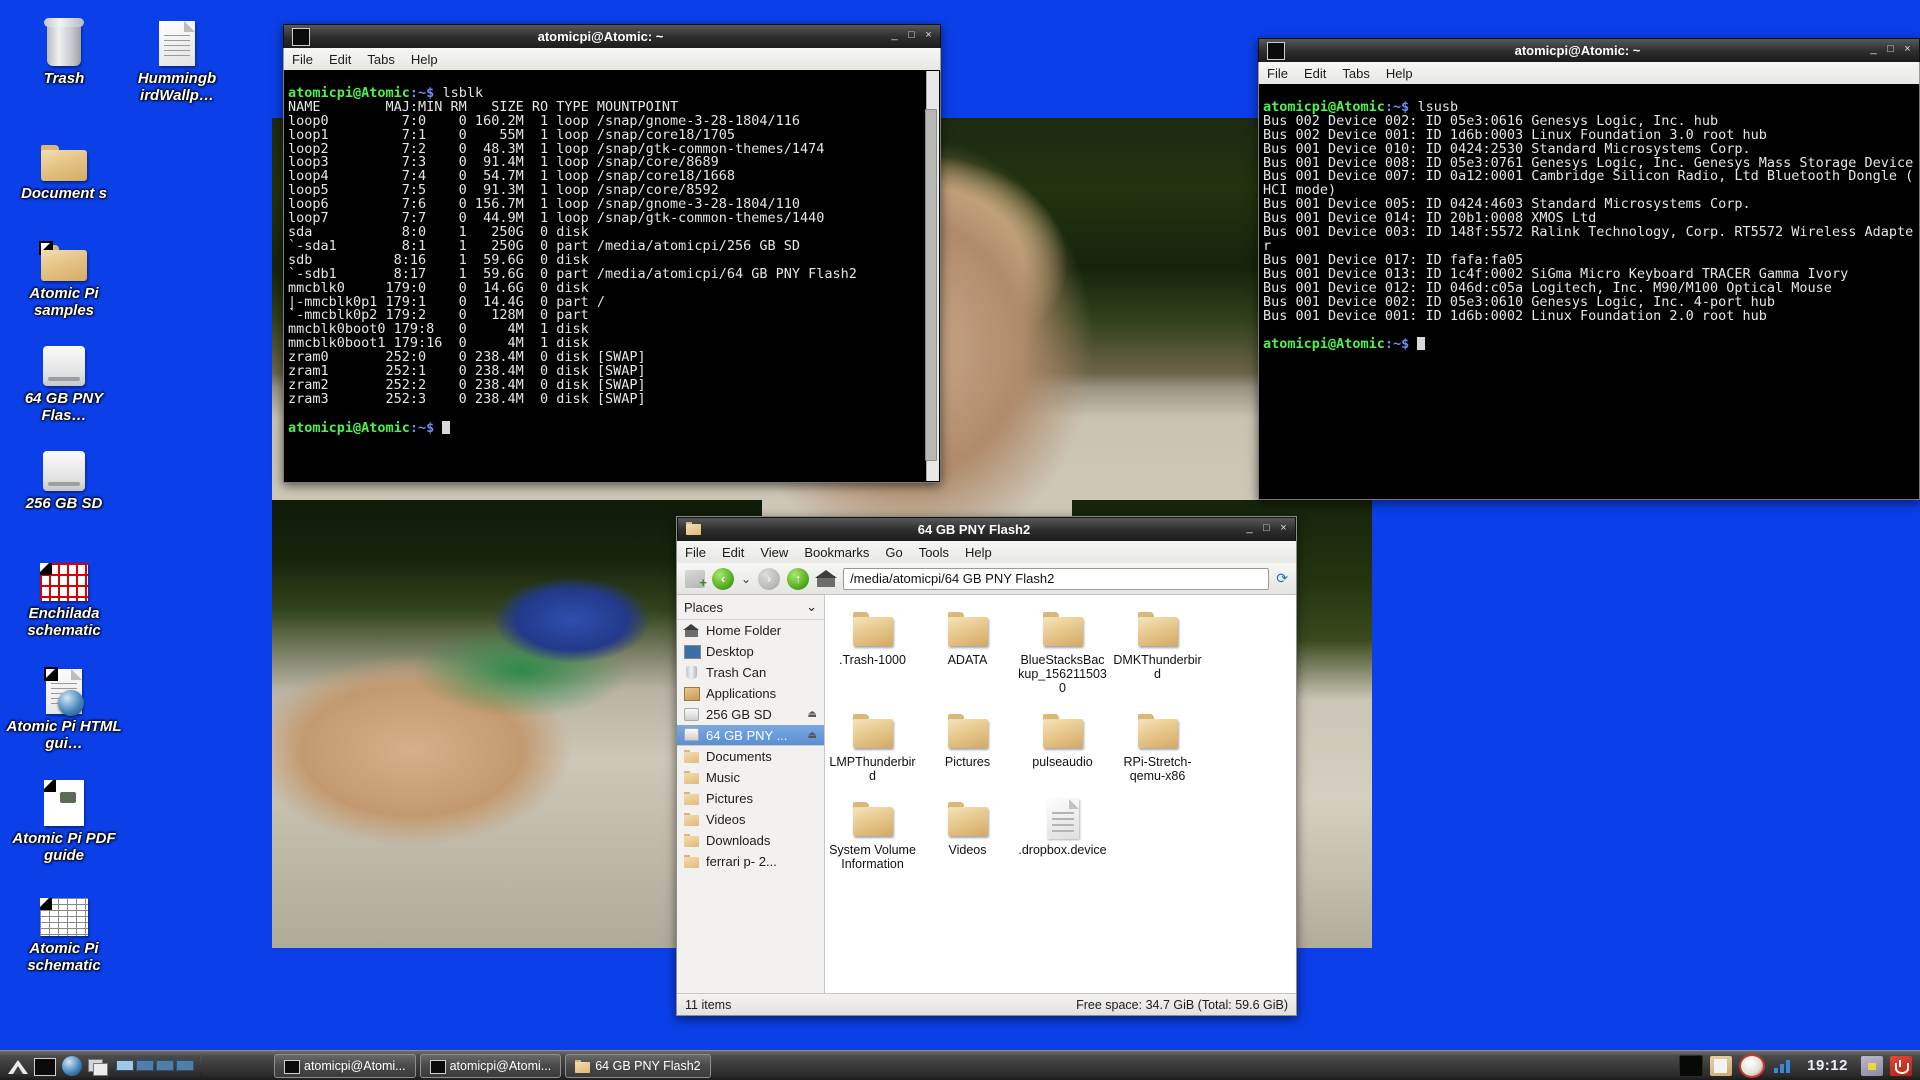  What do you see at coordinates (934, 552) in the screenshot?
I see `menu-tools: Tools` at bounding box center [934, 552].